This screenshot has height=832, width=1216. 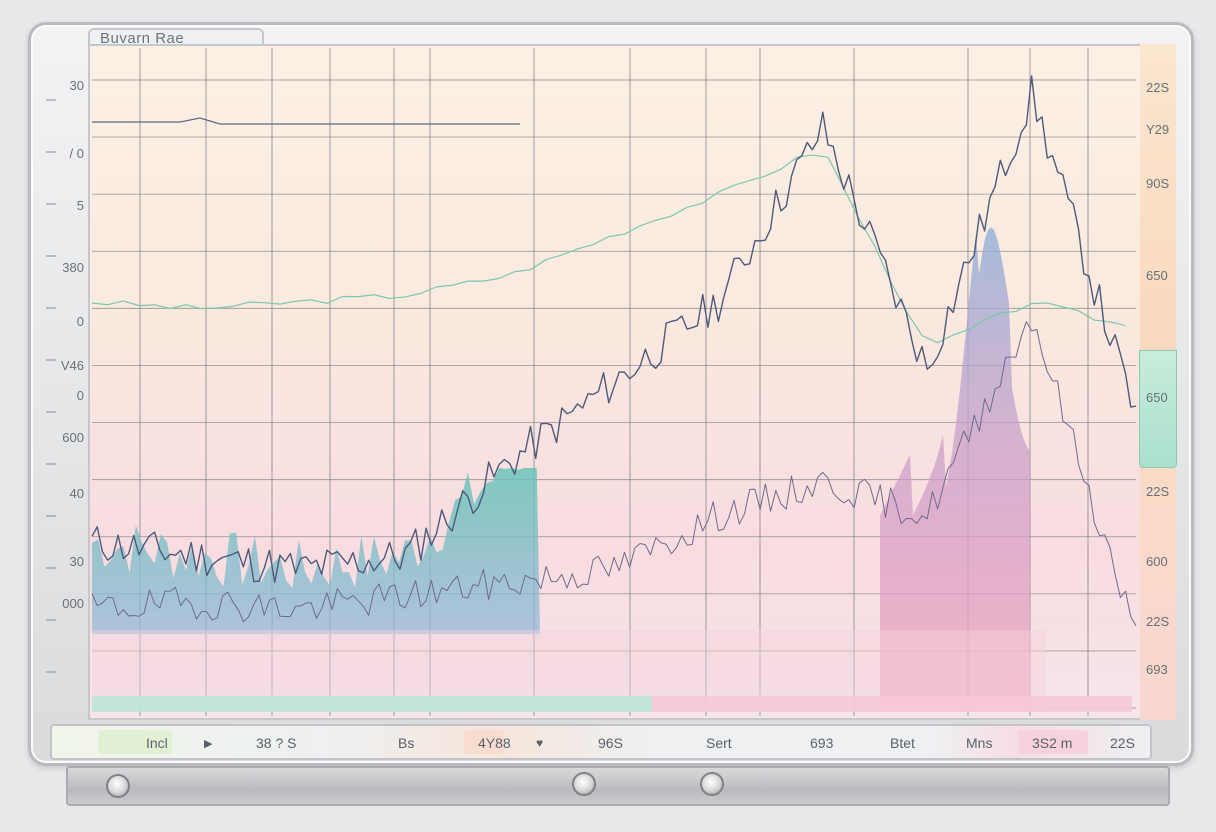 What do you see at coordinates (72, 365) in the screenshot?
I see `left-tick: V46` at bounding box center [72, 365].